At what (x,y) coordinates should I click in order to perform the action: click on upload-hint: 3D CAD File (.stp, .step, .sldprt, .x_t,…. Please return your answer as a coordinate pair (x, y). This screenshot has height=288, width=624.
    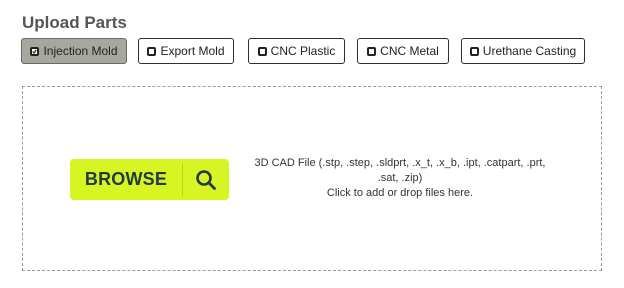
    Looking at the image, I should click on (400, 178).